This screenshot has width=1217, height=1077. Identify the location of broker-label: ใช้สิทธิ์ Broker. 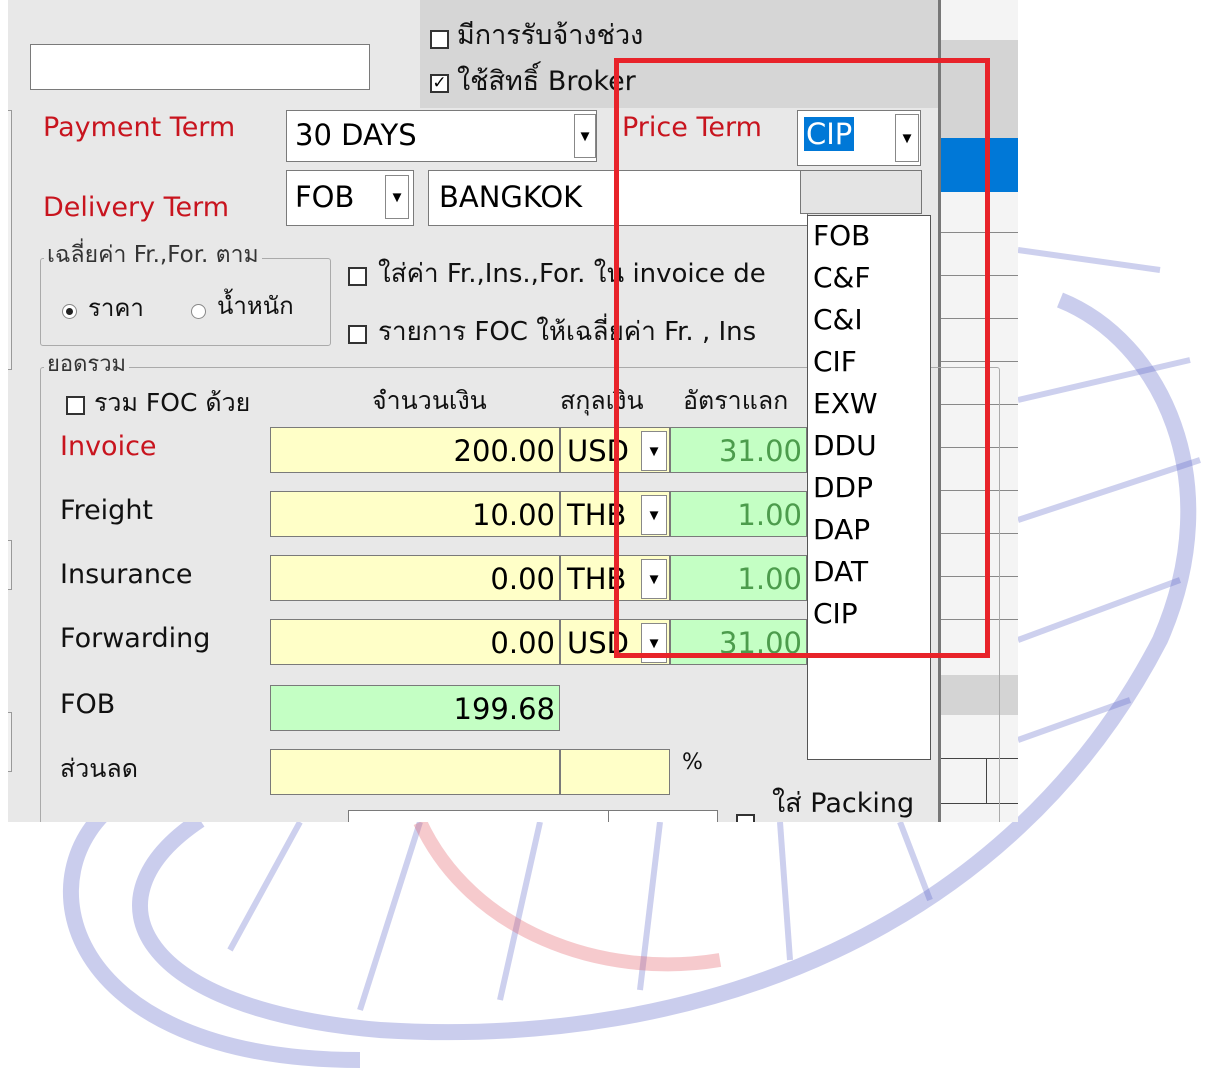
(546, 81).